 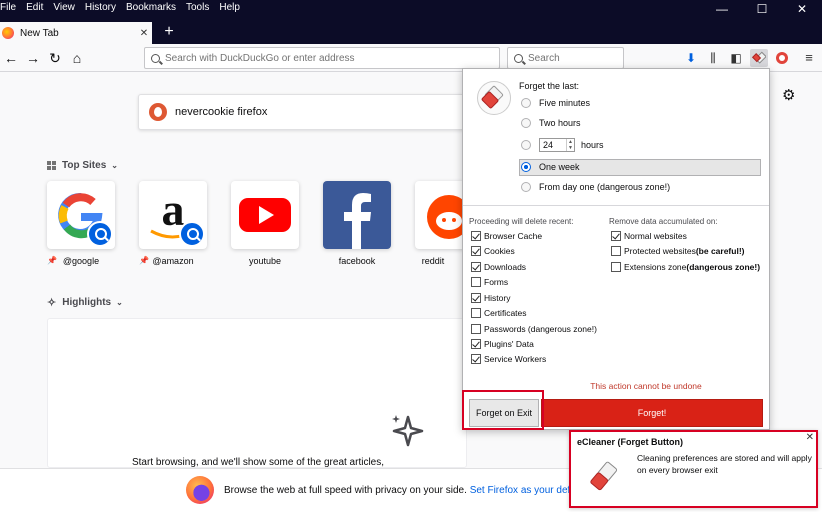 What do you see at coordinates (505, 313) in the screenshot?
I see `option-label: Certificates` at bounding box center [505, 313].